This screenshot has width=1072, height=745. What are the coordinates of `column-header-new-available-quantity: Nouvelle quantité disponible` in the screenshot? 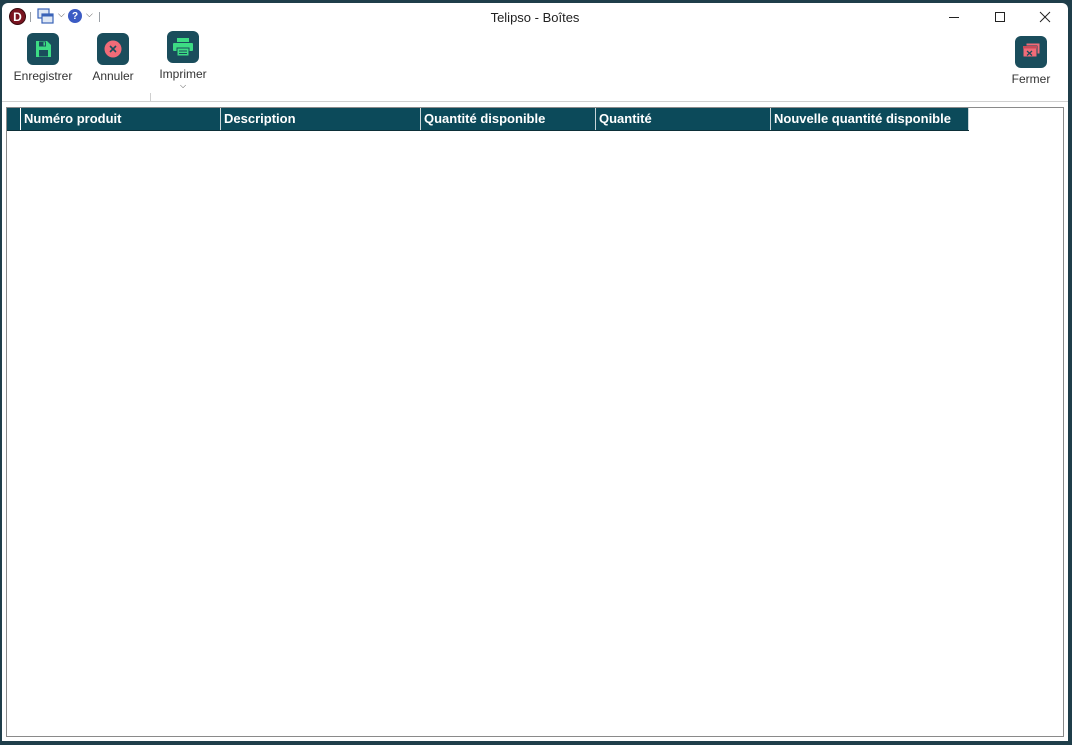 It's located at (870, 119).